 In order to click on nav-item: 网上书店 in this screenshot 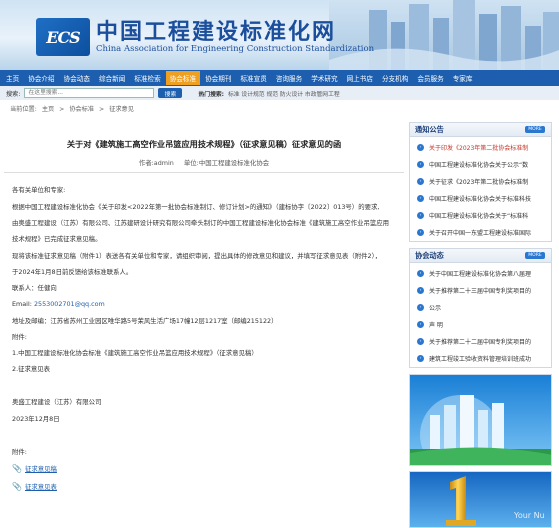, I will do `click(360, 78)`.